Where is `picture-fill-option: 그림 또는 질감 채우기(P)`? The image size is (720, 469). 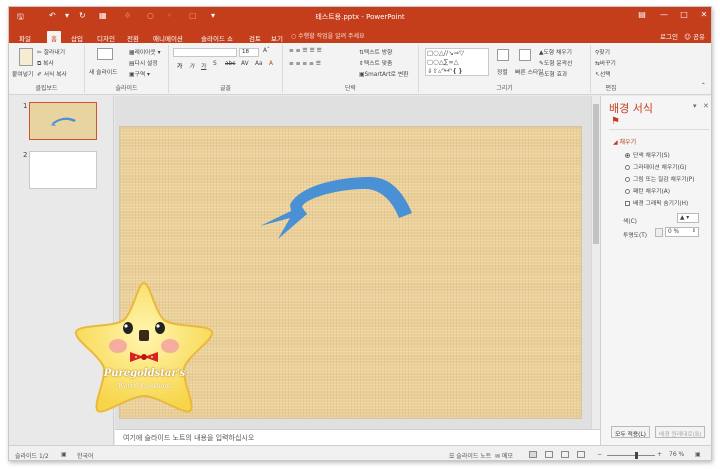 picture-fill-option: 그림 또는 질감 채우기(P) is located at coordinates (660, 178).